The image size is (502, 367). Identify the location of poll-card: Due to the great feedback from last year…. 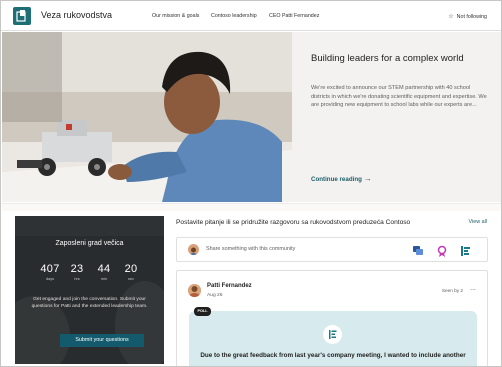
(333, 338).